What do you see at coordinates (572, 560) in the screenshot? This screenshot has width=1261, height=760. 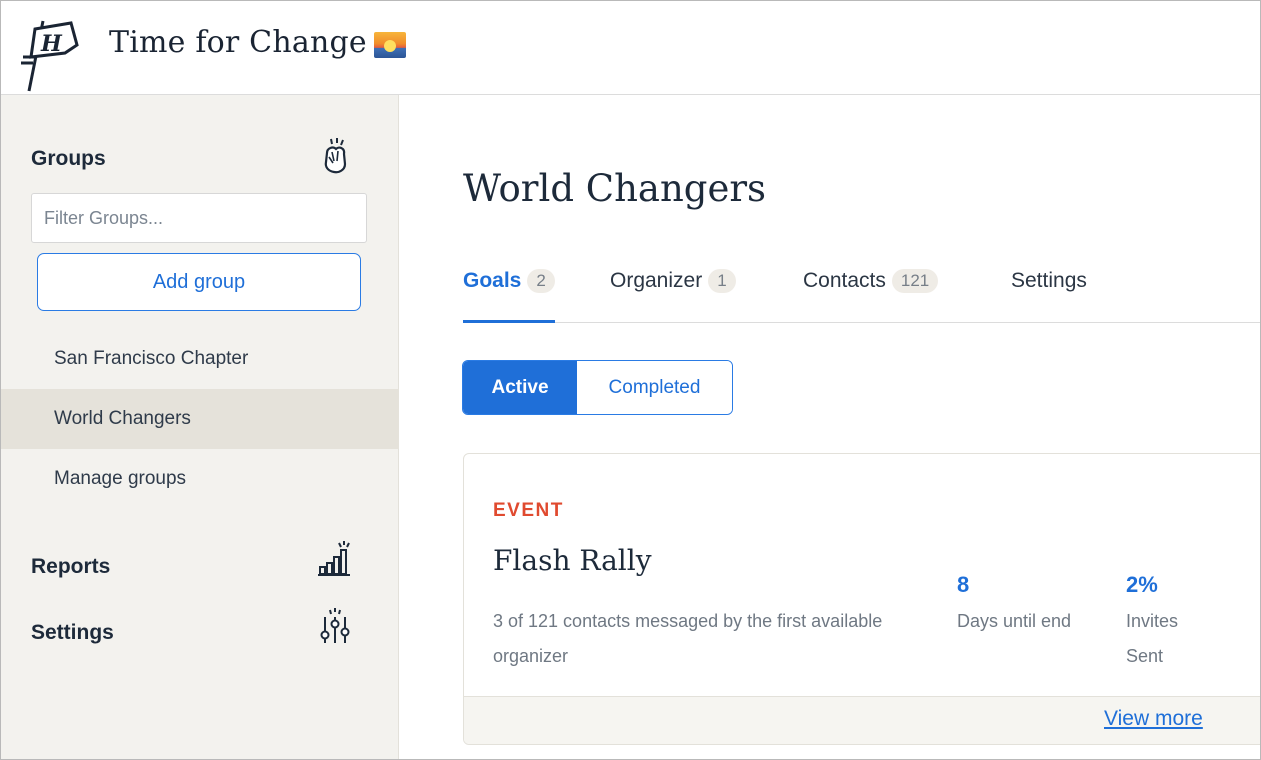 I see `goal-title: Flash Rally` at bounding box center [572, 560].